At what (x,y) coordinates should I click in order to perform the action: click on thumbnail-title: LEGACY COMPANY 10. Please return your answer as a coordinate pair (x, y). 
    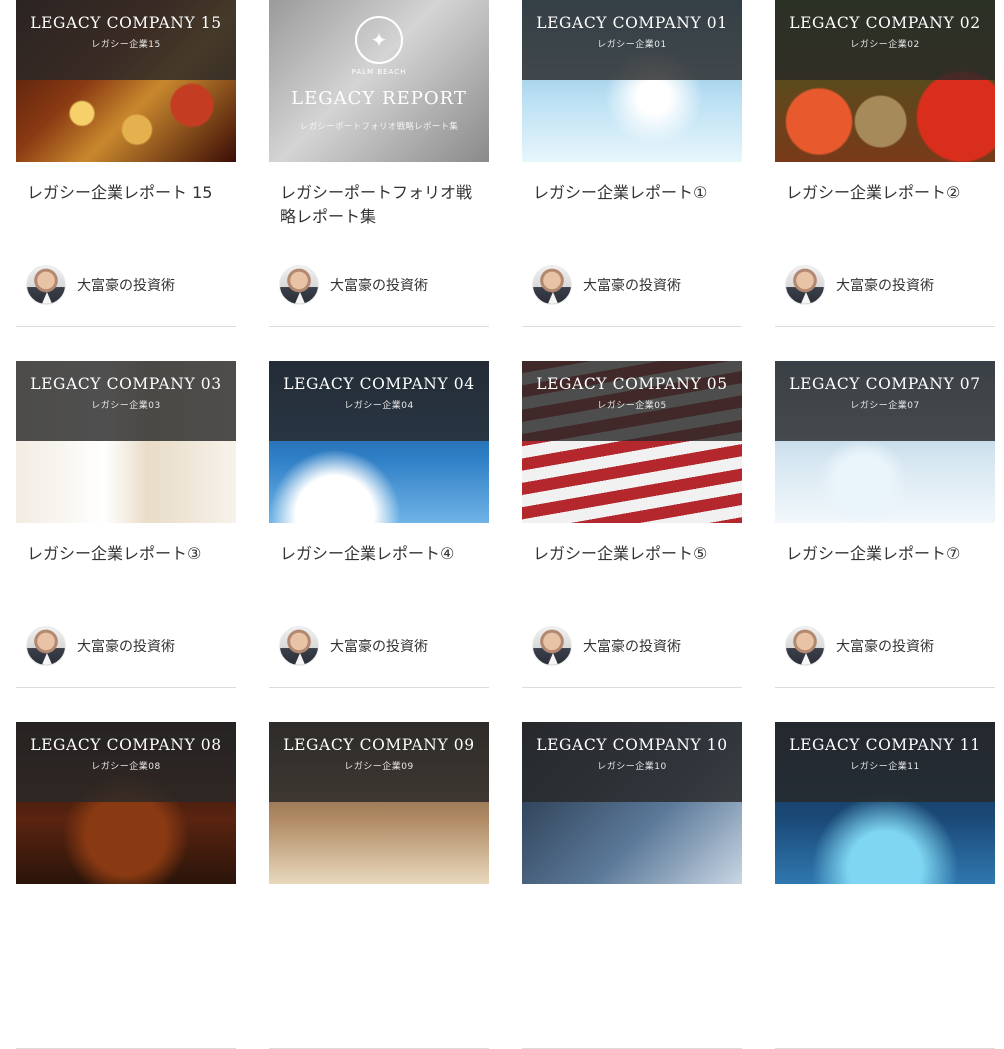
    Looking at the image, I should click on (632, 745).